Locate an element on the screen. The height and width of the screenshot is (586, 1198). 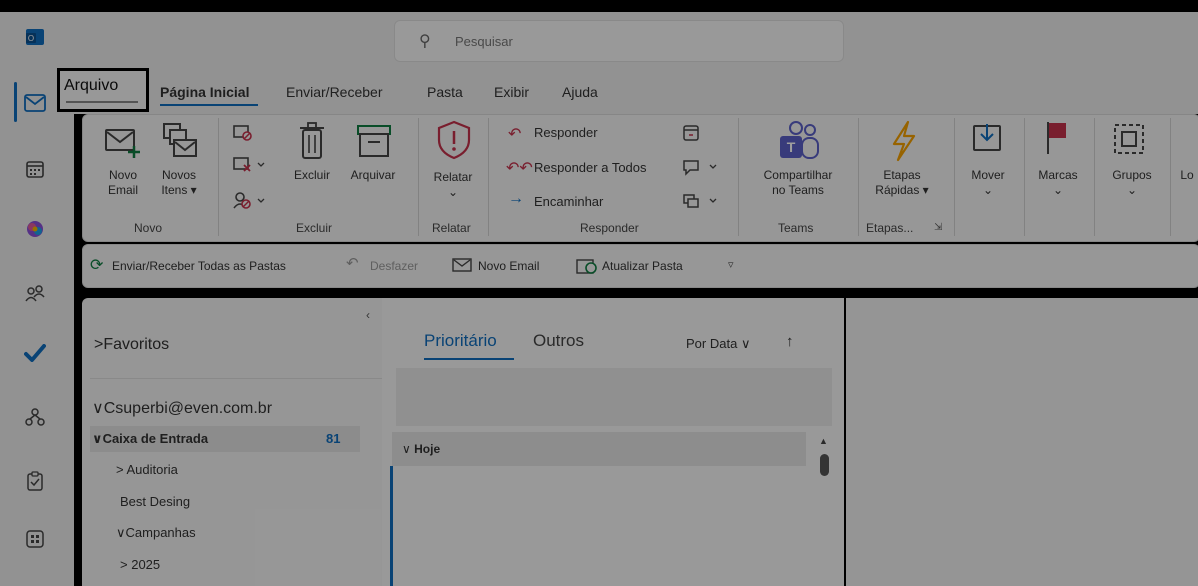
quick-steps-label-1: Etapas is located at coordinates (902, 175).